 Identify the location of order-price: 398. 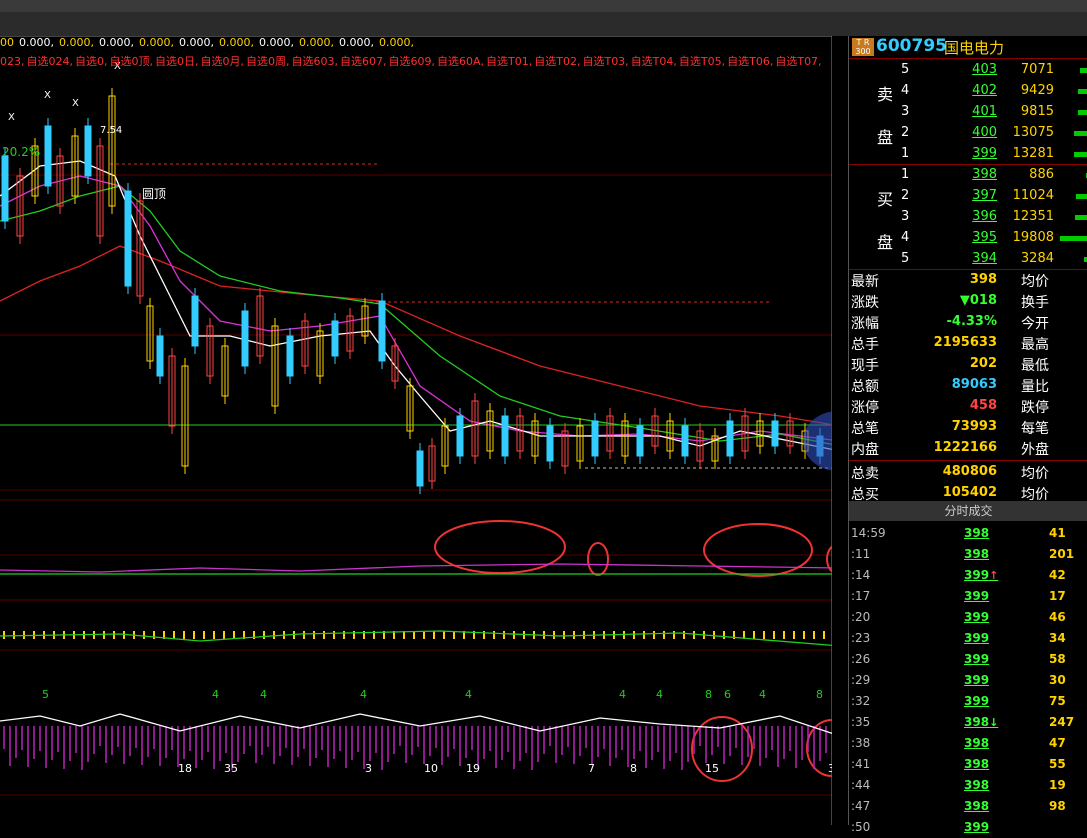
(968, 174).